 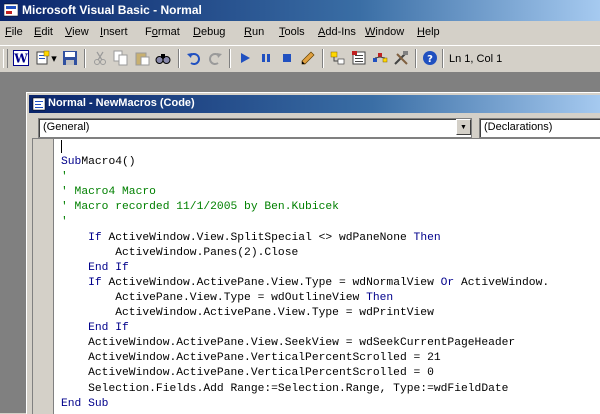 I want to click on paste-icon, so click(x=142, y=58).